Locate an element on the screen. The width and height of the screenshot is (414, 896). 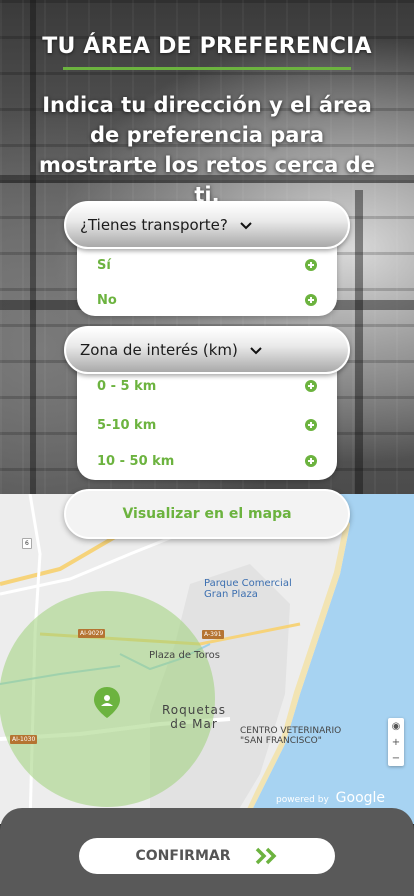
poi-parque-comercial: Parque Comercial Gran Plaza is located at coordinates (248, 589).